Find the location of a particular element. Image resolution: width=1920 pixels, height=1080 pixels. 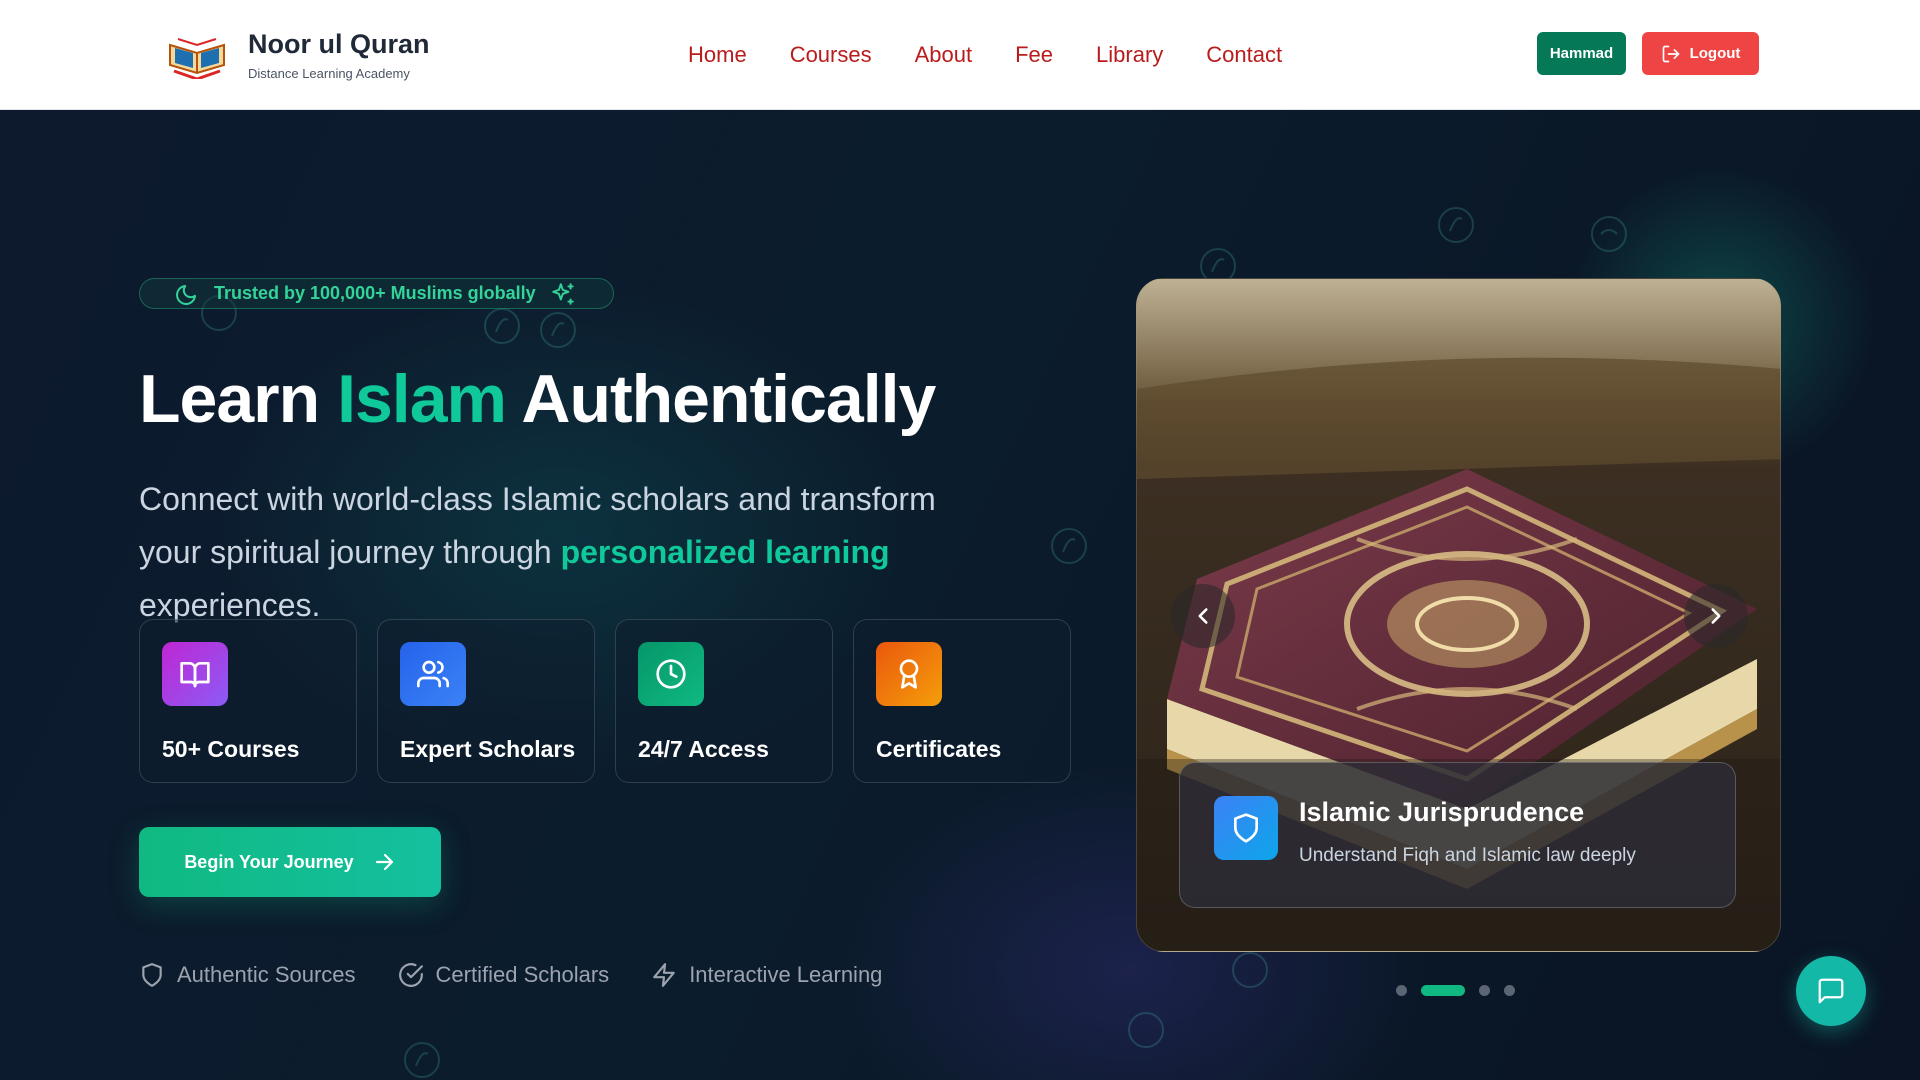

carousel-next-button is located at coordinates (1716, 616).